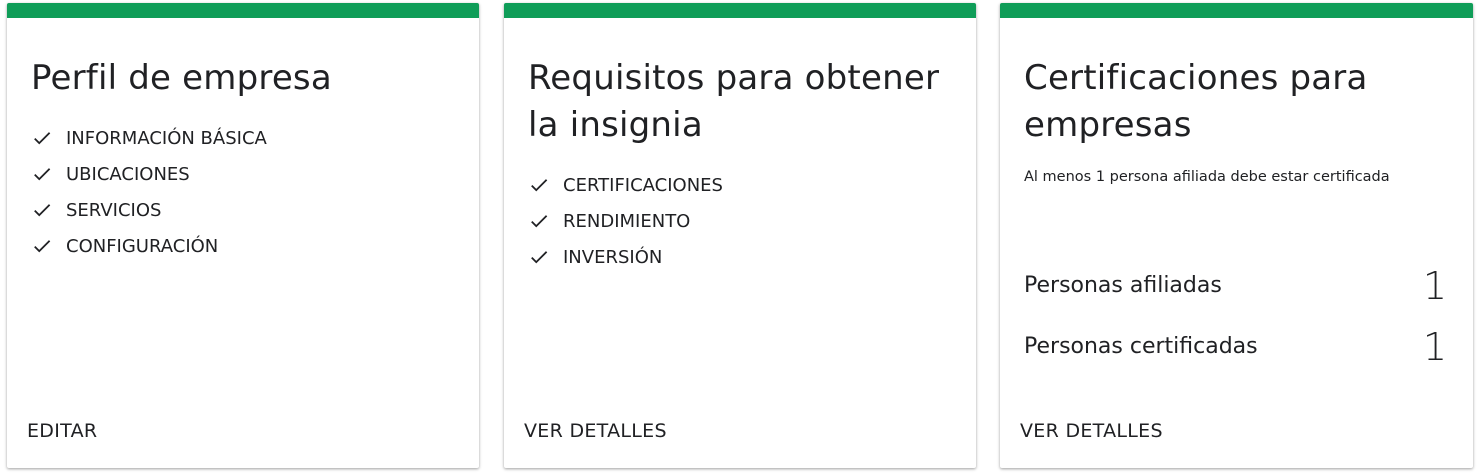 The height and width of the screenshot is (476, 1480). Describe the element at coordinates (166, 138) in the screenshot. I see `checklist-item-label: INFORMACIÓN BÁSICA` at that location.